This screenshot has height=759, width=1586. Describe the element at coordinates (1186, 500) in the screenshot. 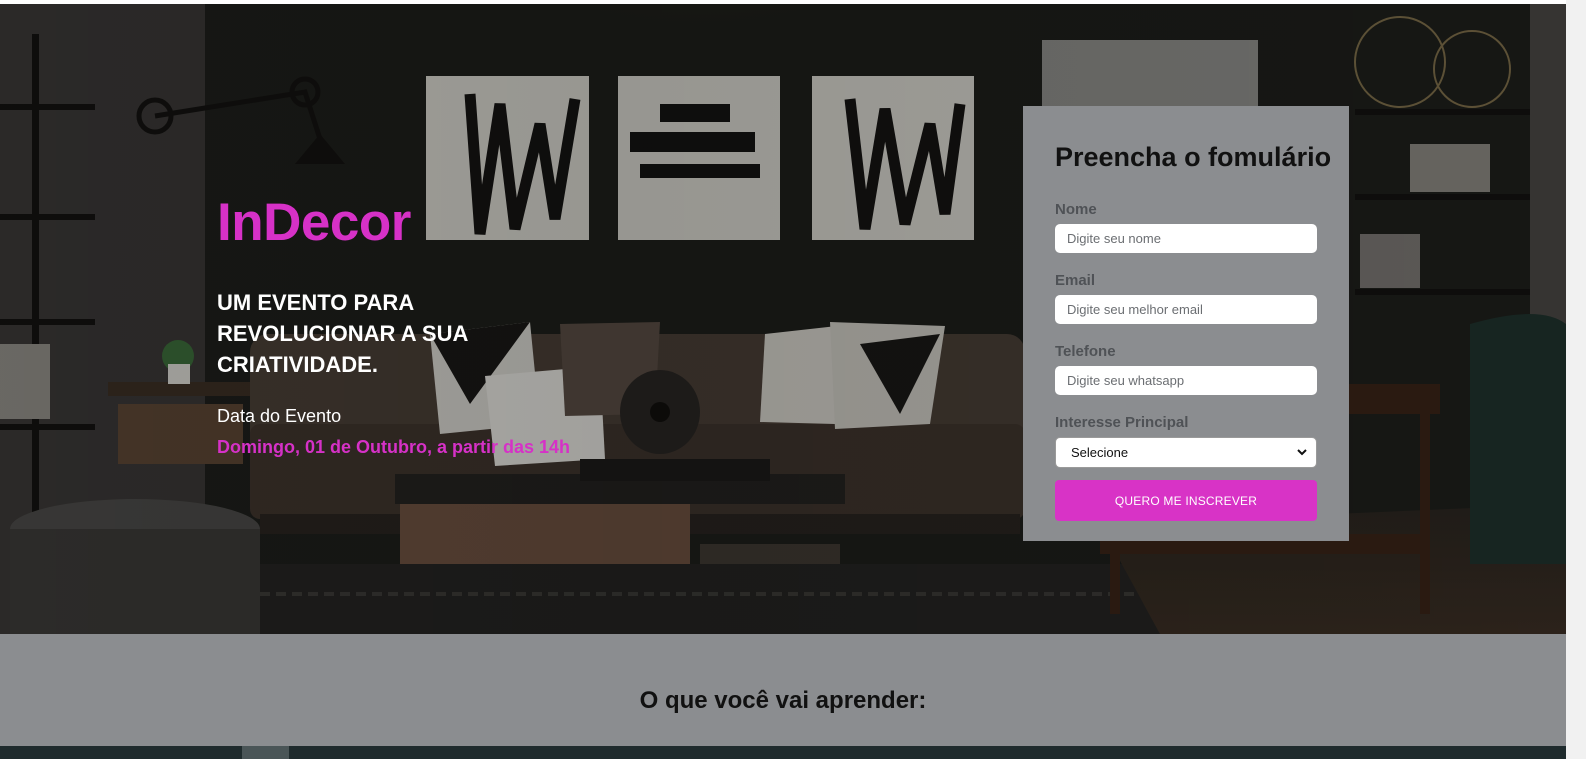

I see `subscribe-button: QUERO ME INSCREVER` at that location.